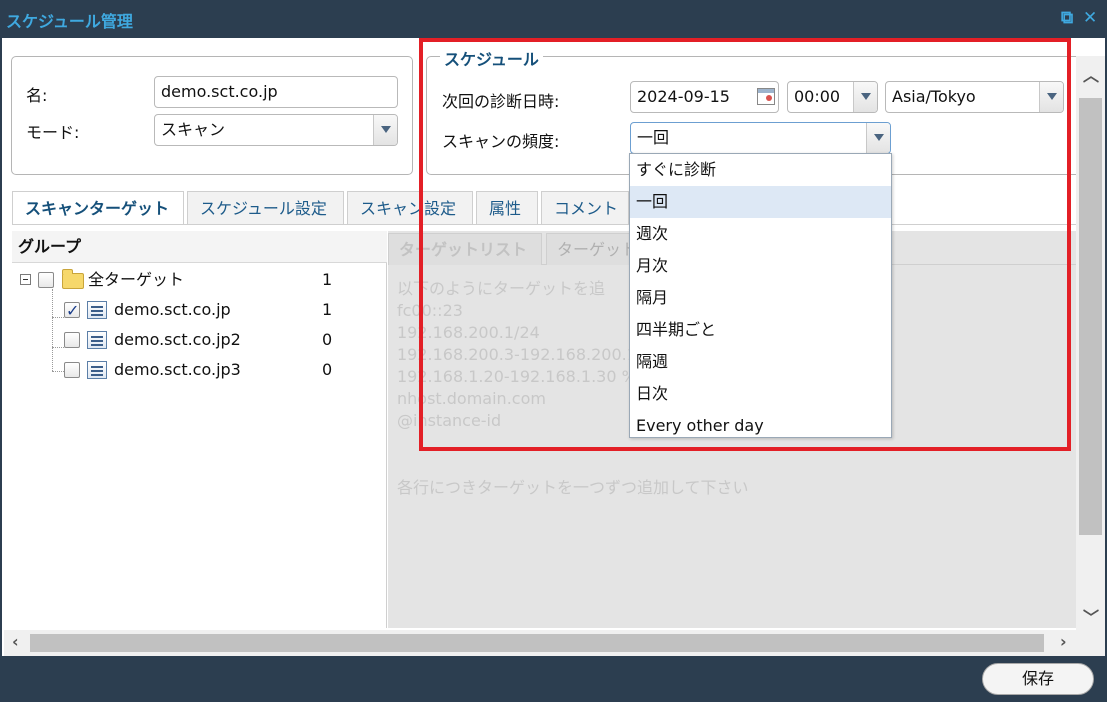 The width and height of the screenshot is (1107, 702). I want to click on save-button: 保存, so click(1038, 679).